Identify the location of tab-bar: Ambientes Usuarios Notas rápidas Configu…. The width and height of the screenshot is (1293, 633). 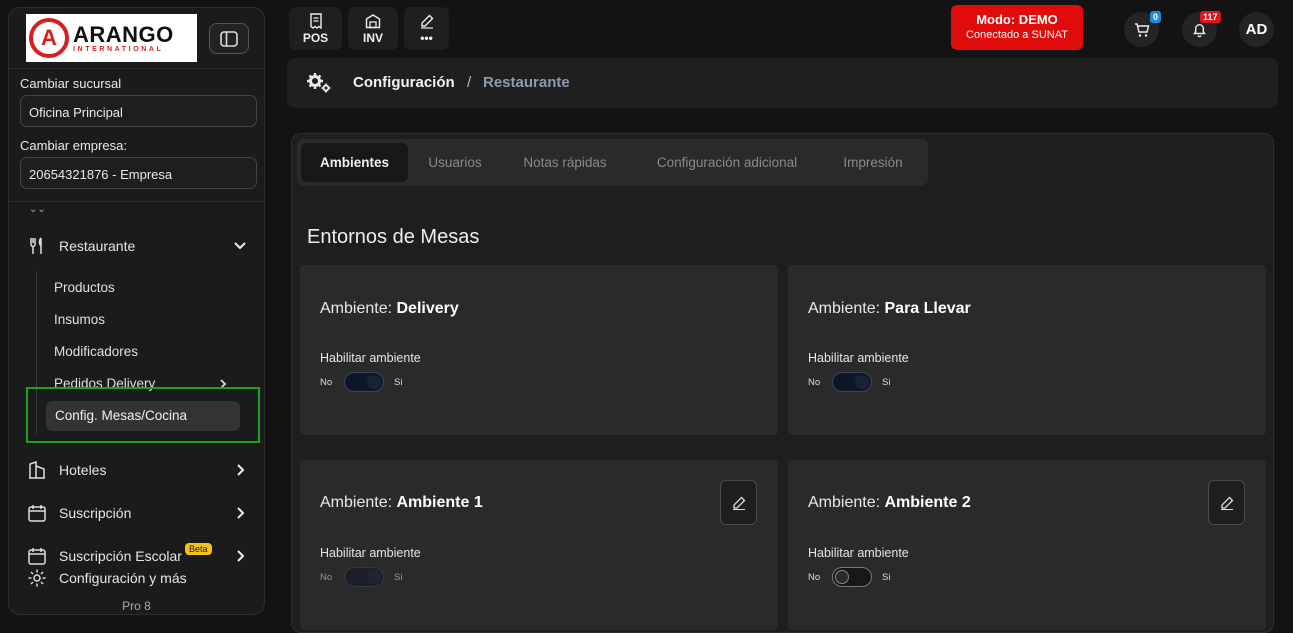
(612, 162).